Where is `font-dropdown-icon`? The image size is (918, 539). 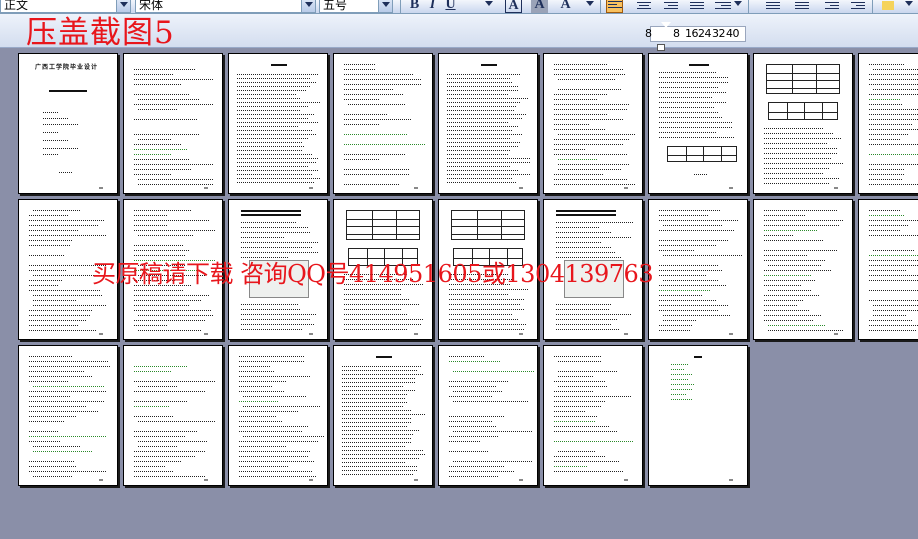 font-dropdown-icon is located at coordinates (308, 6).